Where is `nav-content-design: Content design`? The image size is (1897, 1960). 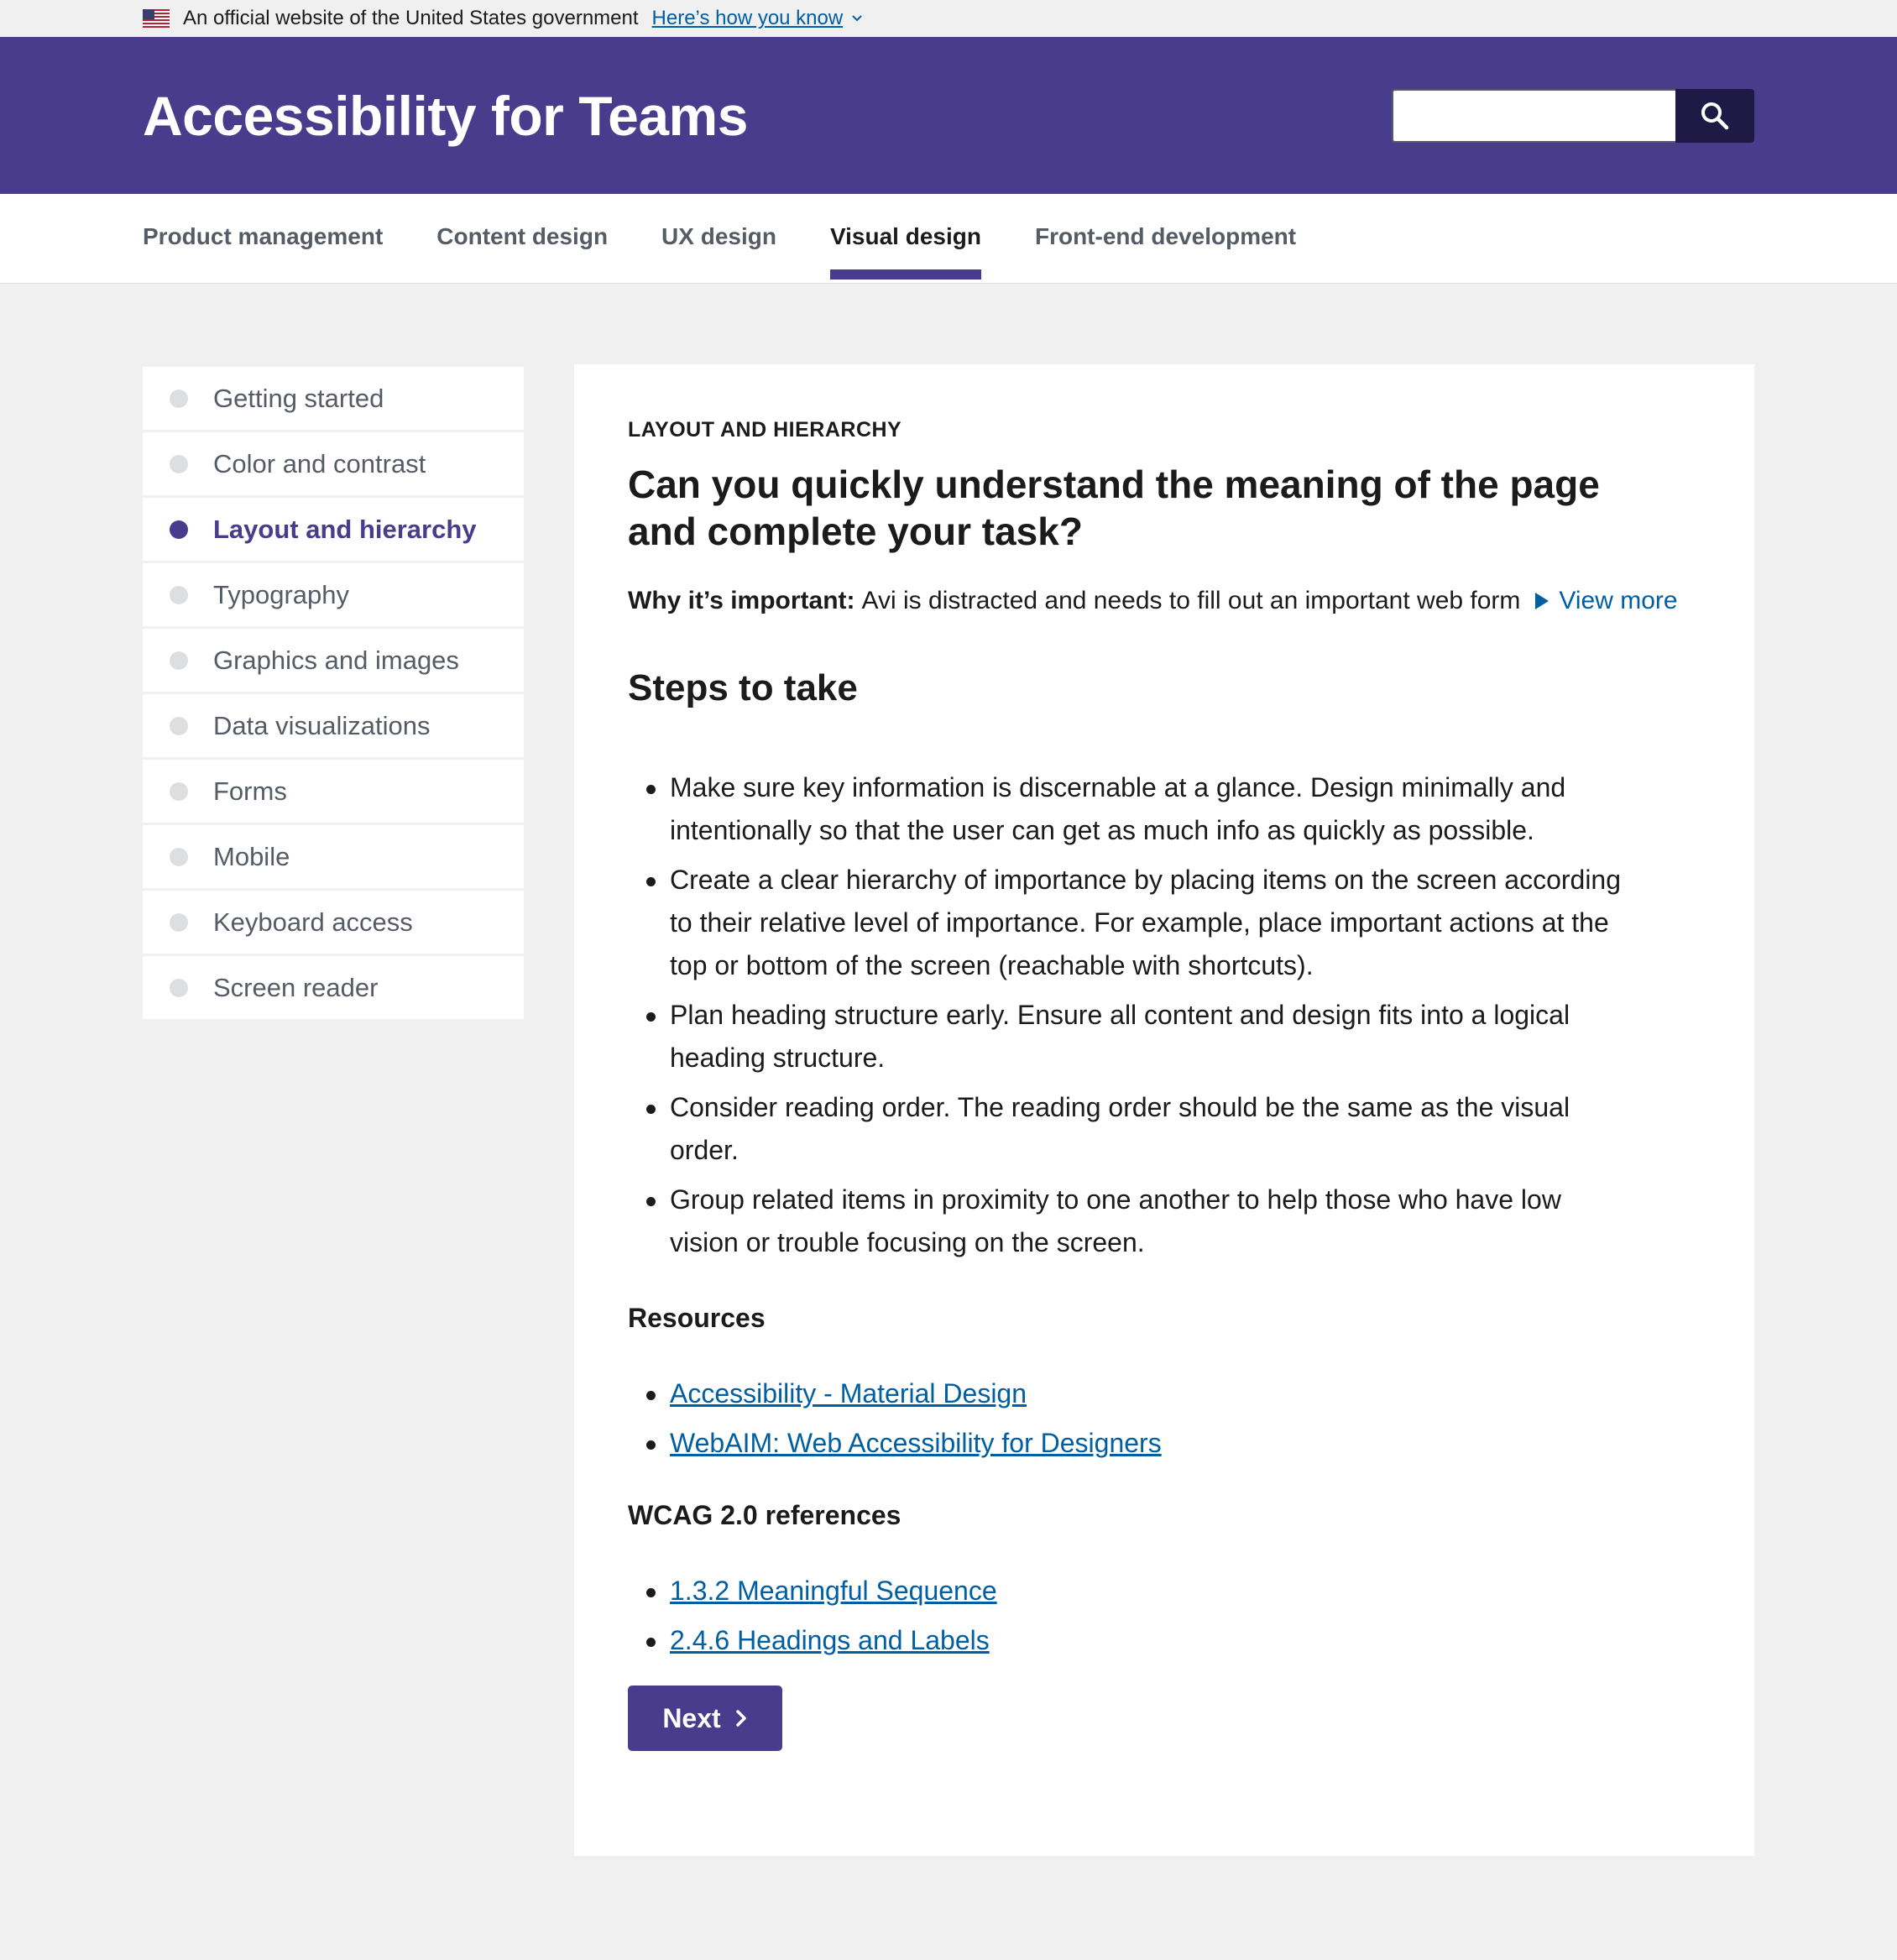
nav-content-design: Content design is located at coordinates (522, 238).